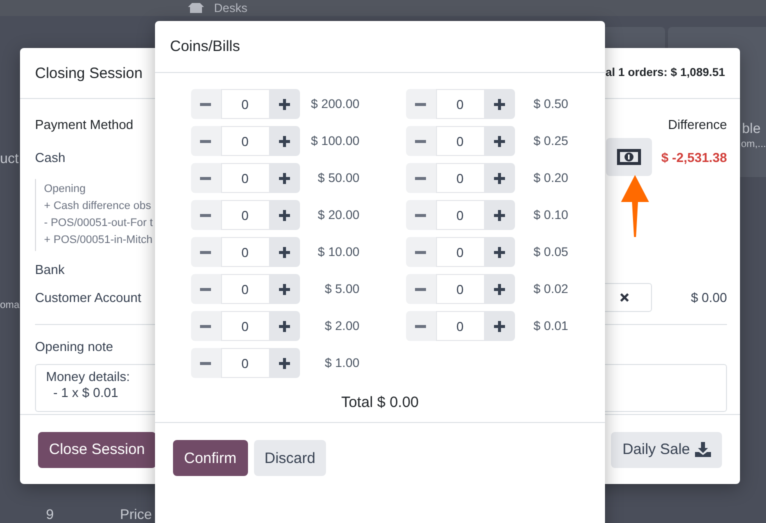 This screenshot has height=523, width=766. Describe the element at coordinates (666, 450) in the screenshot. I see `daily-sale-button: Daily Sale` at that location.